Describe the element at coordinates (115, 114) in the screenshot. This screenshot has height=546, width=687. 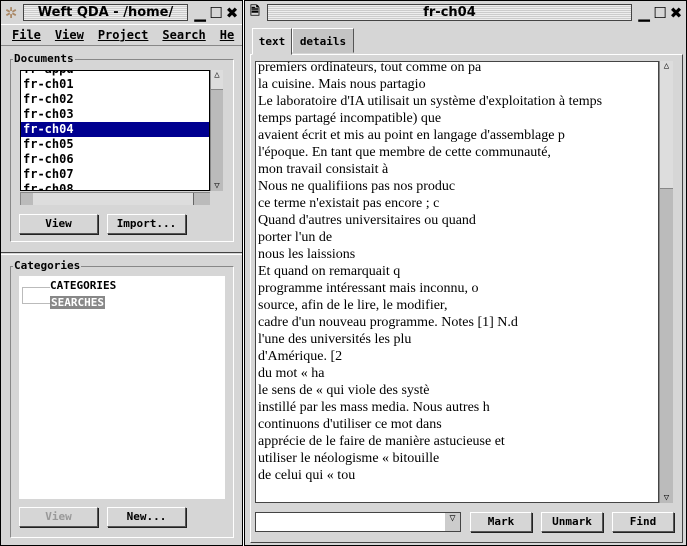
I see `document-item: fr-ch03` at that location.